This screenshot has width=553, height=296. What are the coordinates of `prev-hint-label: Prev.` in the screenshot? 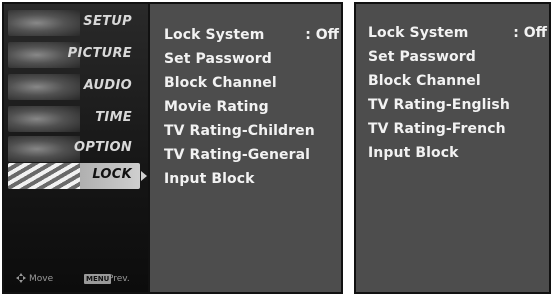 It's located at (119, 279).